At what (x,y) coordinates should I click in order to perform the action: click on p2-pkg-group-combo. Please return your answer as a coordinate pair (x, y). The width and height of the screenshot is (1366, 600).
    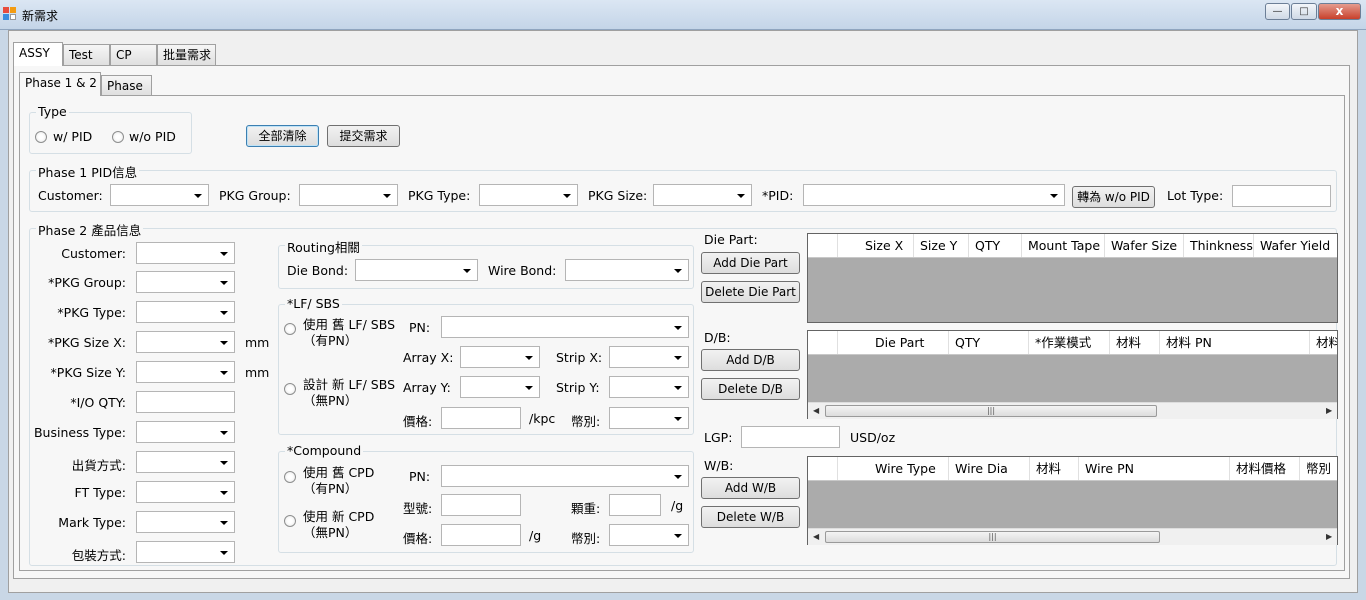
    Looking at the image, I should click on (185, 282).